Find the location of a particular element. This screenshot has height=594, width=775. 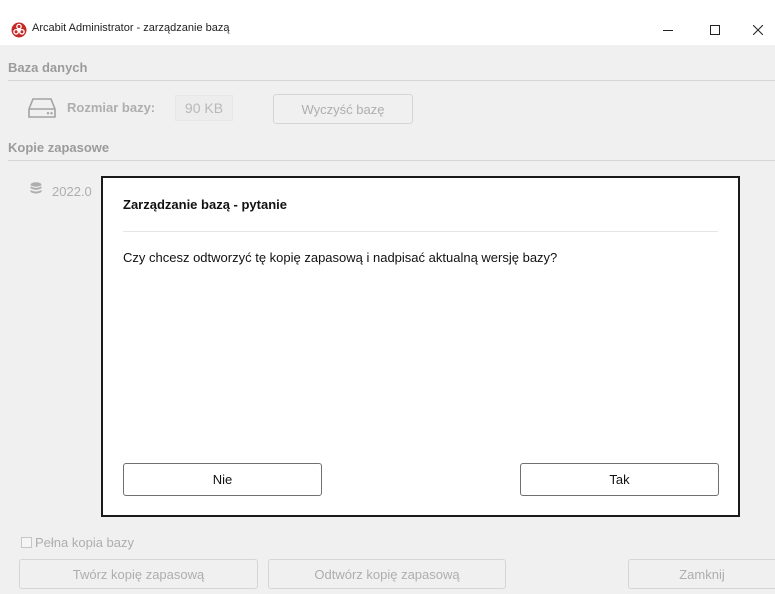

close-icon is located at coordinates (757, 29).